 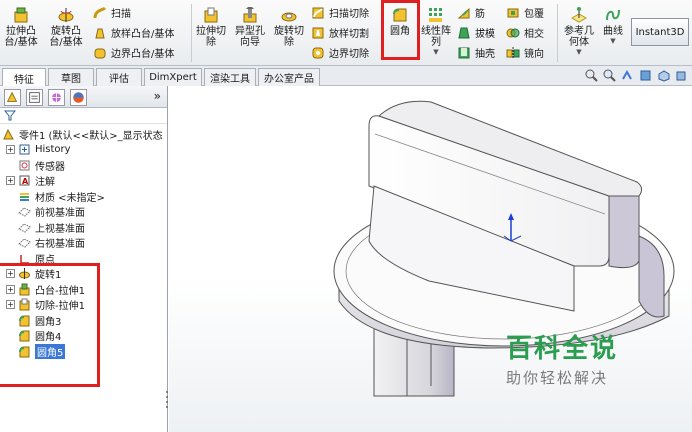 I want to click on display-manager-tab-icon, so click(x=78, y=97).